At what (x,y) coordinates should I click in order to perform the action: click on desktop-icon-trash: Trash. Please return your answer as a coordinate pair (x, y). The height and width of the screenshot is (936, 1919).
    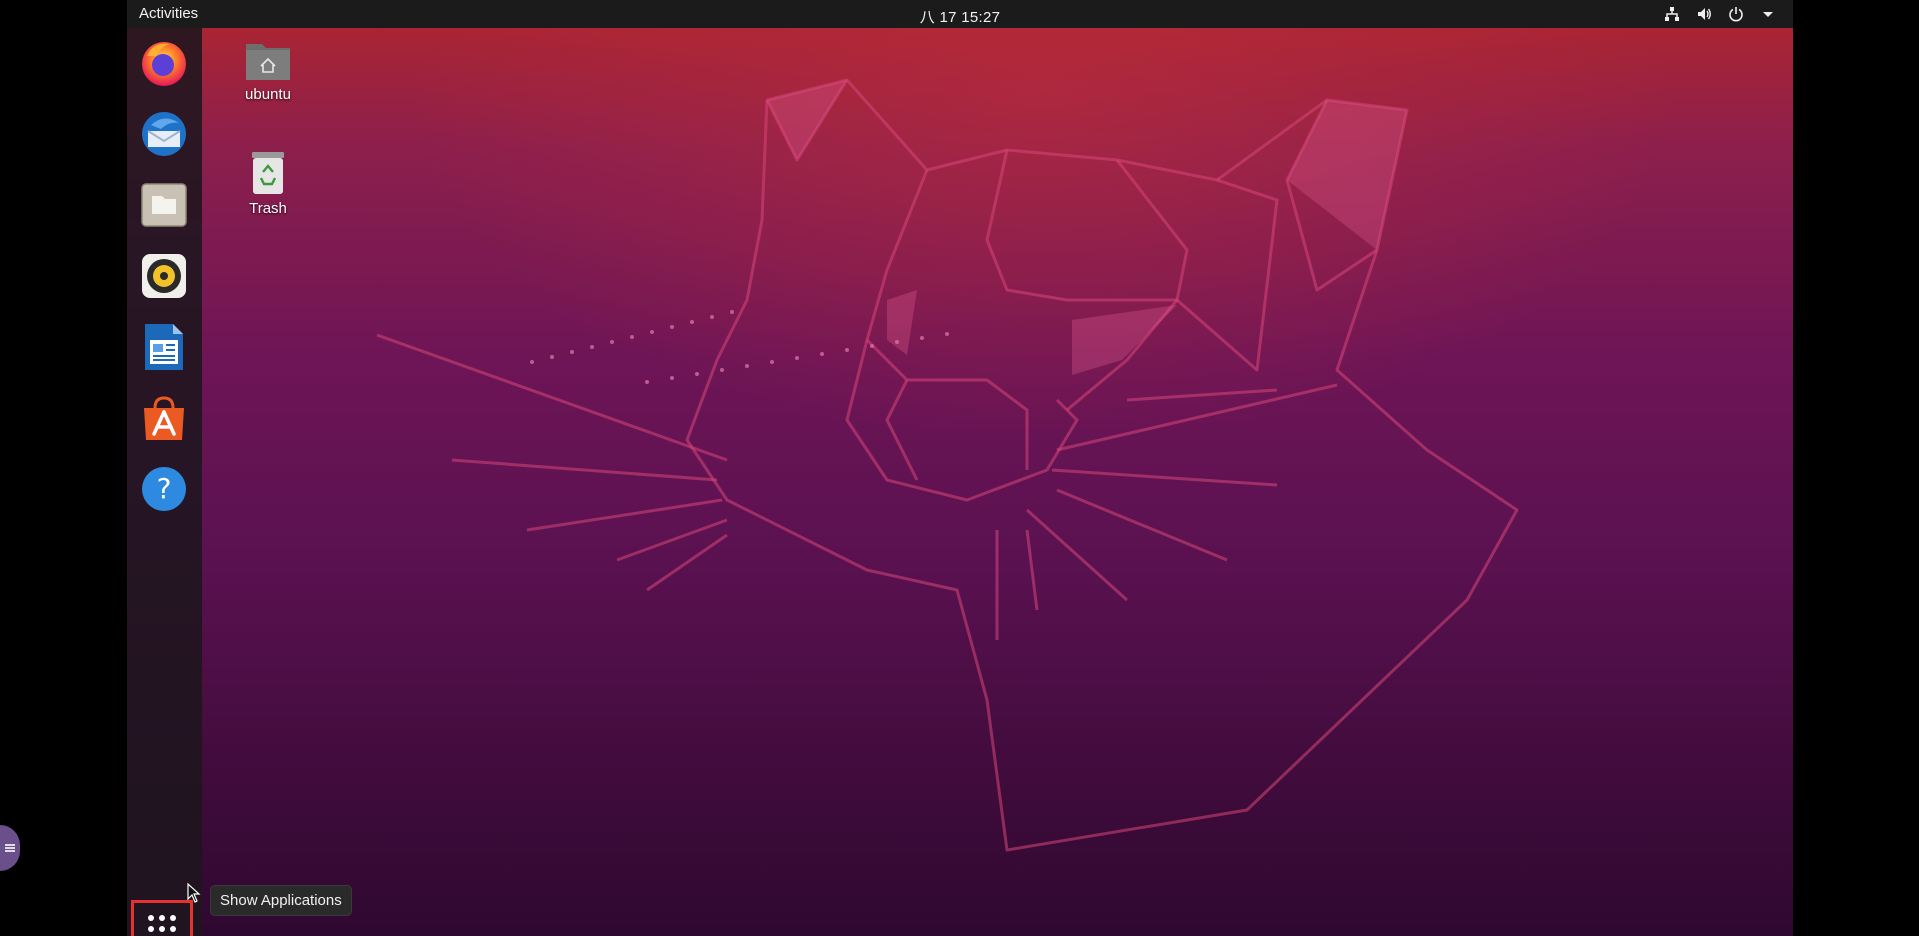
    Looking at the image, I should click on (268, 183).